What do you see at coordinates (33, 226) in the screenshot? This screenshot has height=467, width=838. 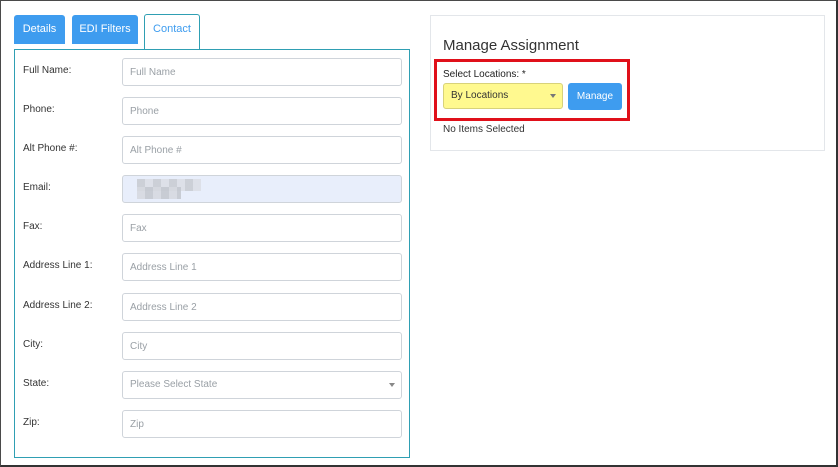 I see `fax-label: Fax:` at bounding box center [33, 226].